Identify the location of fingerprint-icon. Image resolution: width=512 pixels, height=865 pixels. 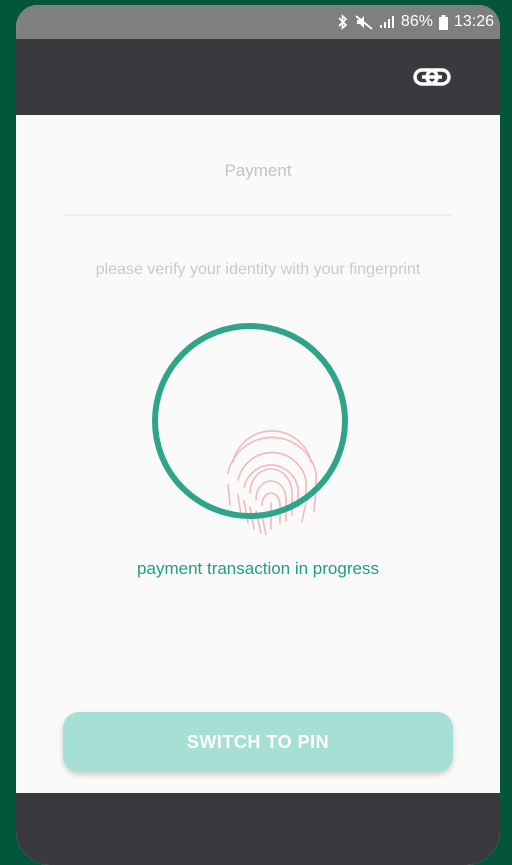
(272, 483).